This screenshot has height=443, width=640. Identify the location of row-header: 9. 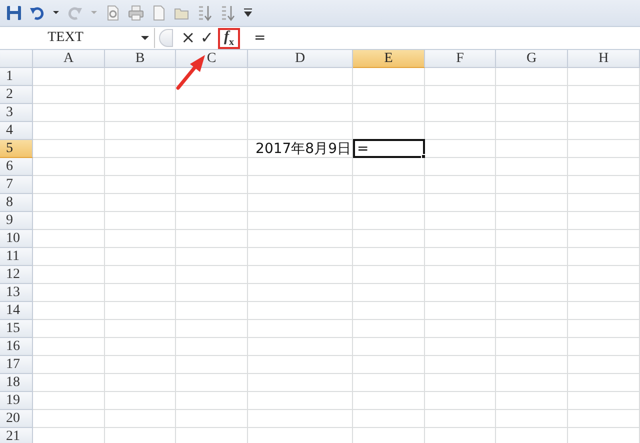
(16, 221).